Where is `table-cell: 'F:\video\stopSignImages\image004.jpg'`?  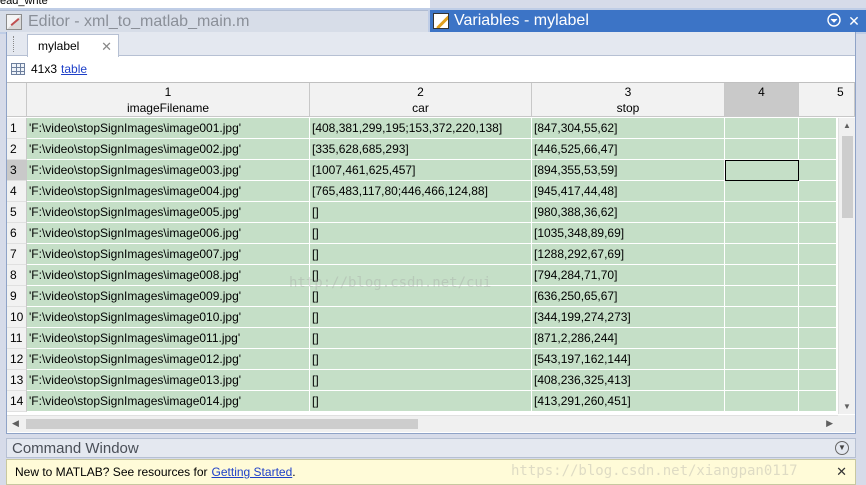
table-cell: 'F:\video\stopSignImages\image004.jpg' is located at coordinates (168, 191).